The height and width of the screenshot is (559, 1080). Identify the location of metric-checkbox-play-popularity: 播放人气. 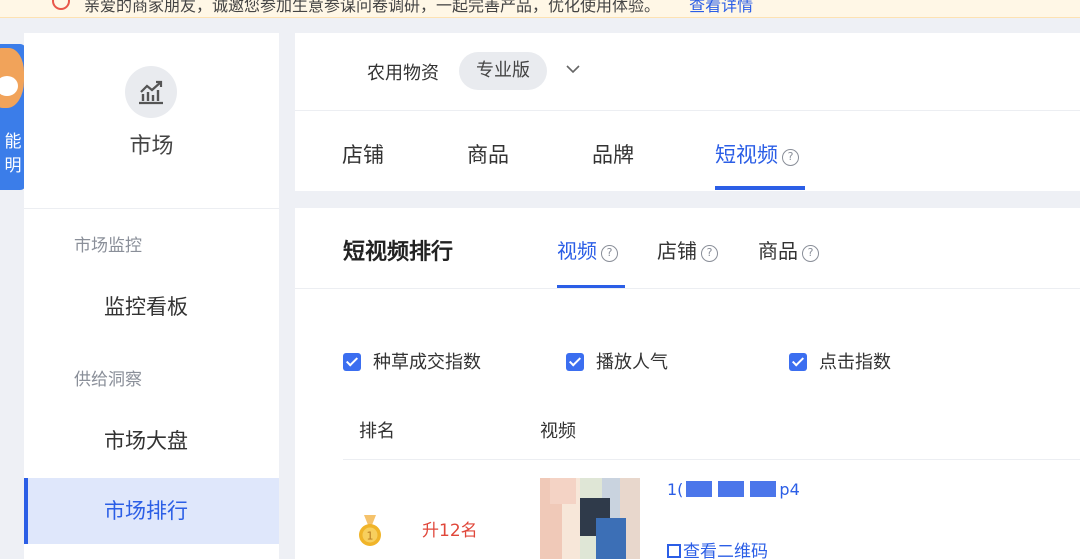
(617, 361).